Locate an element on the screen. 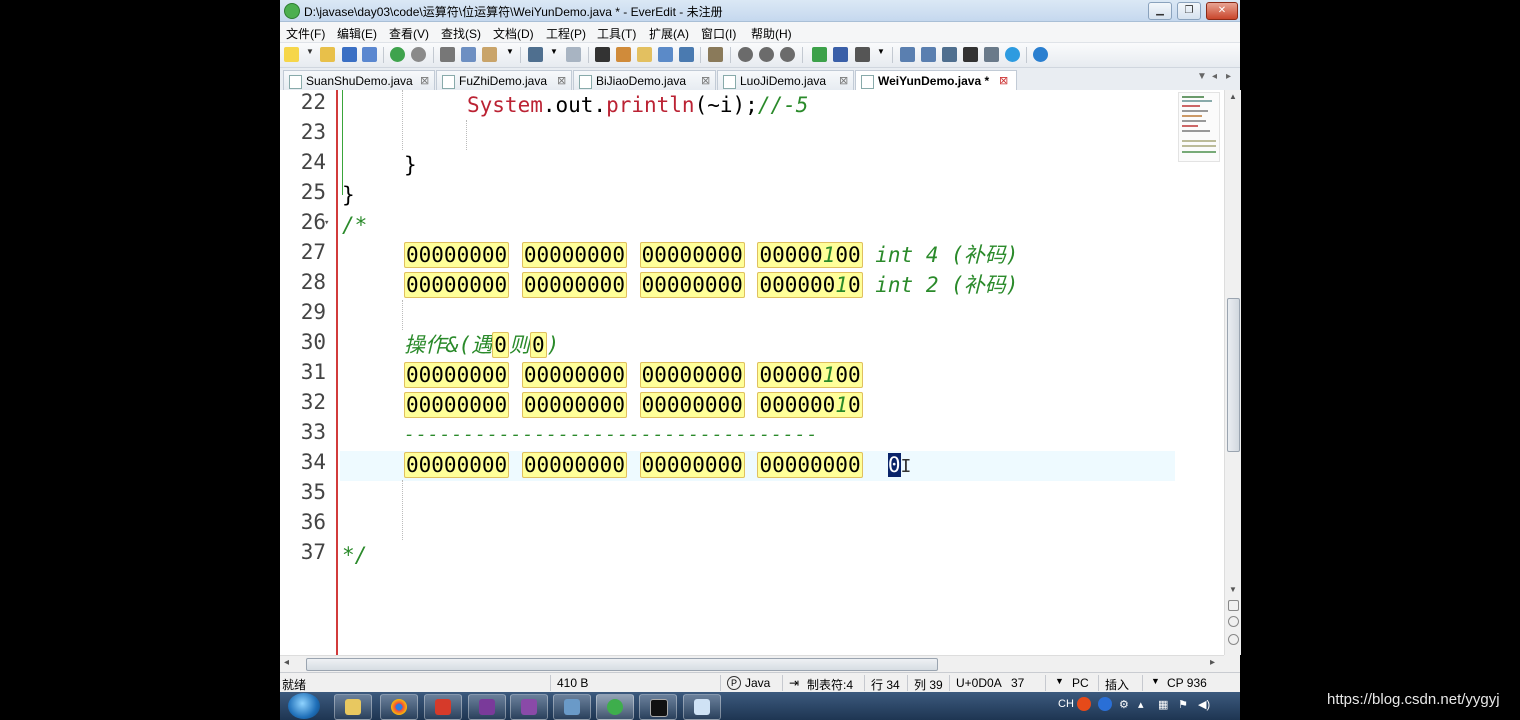  taskbar-everedit is located at coordinates (615, 707).